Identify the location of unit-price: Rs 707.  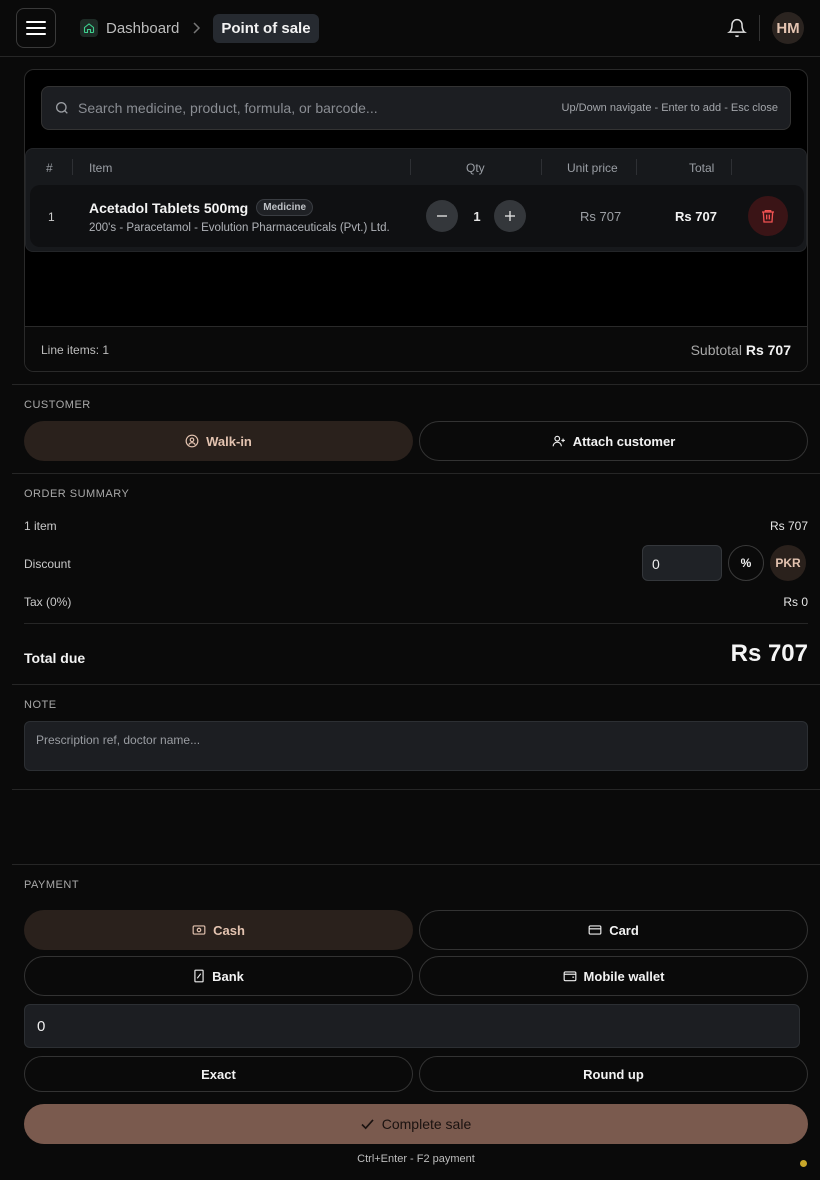
(601, 216).